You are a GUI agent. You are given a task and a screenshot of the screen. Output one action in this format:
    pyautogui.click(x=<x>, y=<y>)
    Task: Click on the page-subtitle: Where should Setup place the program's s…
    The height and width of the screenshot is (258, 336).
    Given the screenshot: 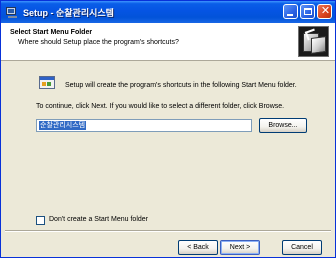 What is the action you would take?
    pyautogui.click(x=98, y=42)
    